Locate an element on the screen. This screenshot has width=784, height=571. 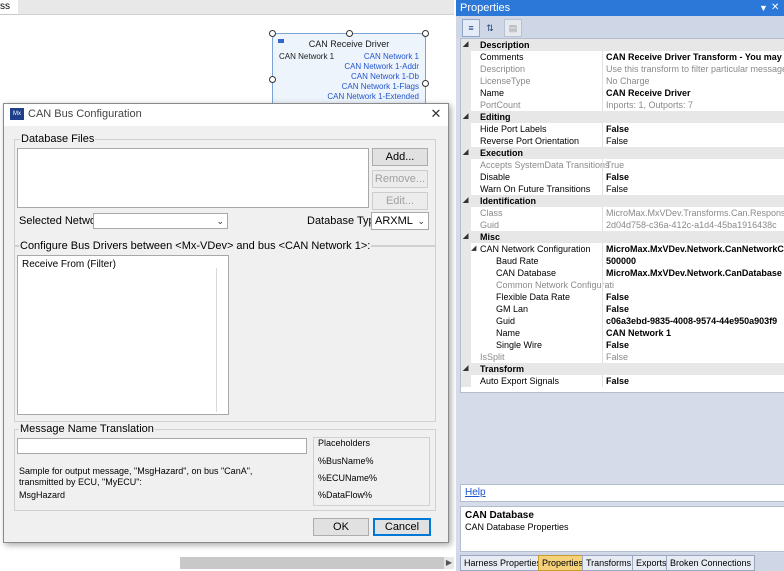
help-link: Help is located at coordinates (475, 492).